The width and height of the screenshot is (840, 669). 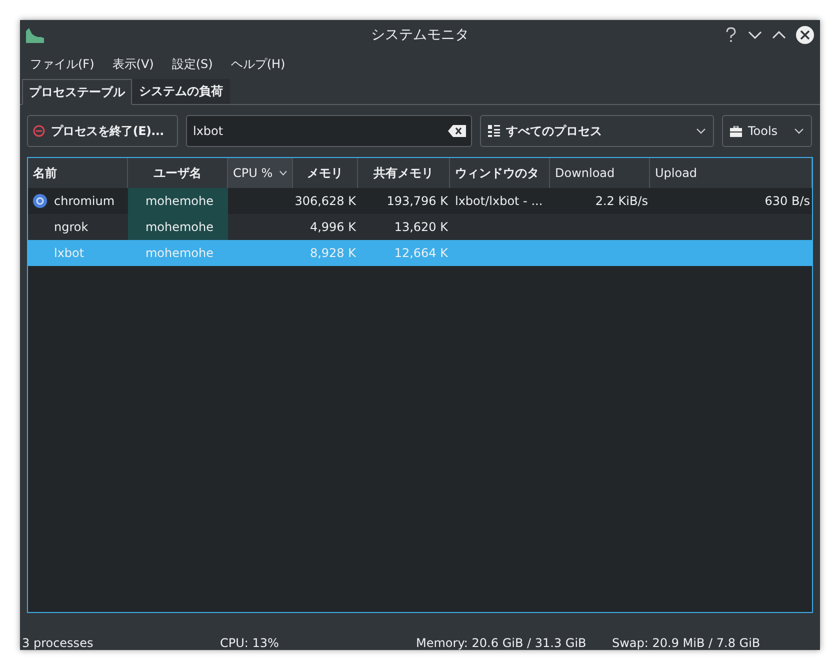 I want to click on clear-icon, so click(x=457, y=131).